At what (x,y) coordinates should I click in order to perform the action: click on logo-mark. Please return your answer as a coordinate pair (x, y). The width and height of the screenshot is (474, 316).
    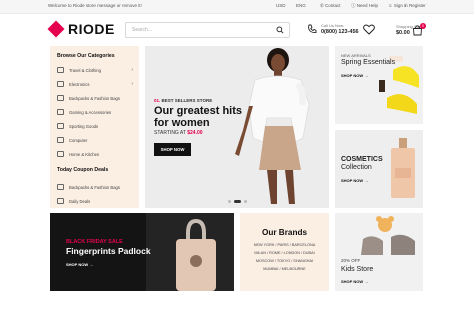
    Looking at the image, I should click on (56, 29).